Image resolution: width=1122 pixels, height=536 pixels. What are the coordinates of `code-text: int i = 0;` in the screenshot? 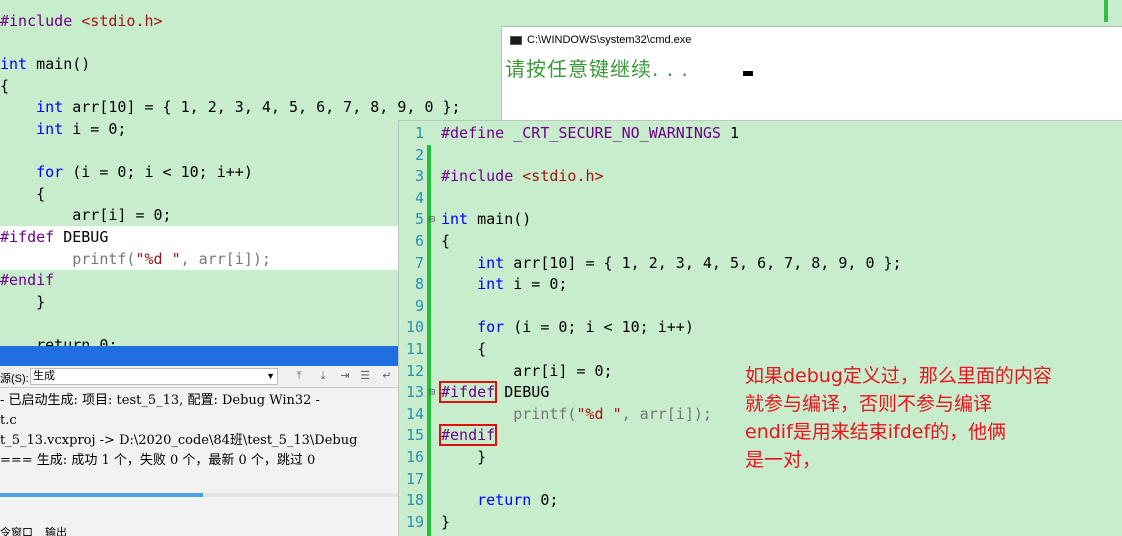 It's located at (504, 284).